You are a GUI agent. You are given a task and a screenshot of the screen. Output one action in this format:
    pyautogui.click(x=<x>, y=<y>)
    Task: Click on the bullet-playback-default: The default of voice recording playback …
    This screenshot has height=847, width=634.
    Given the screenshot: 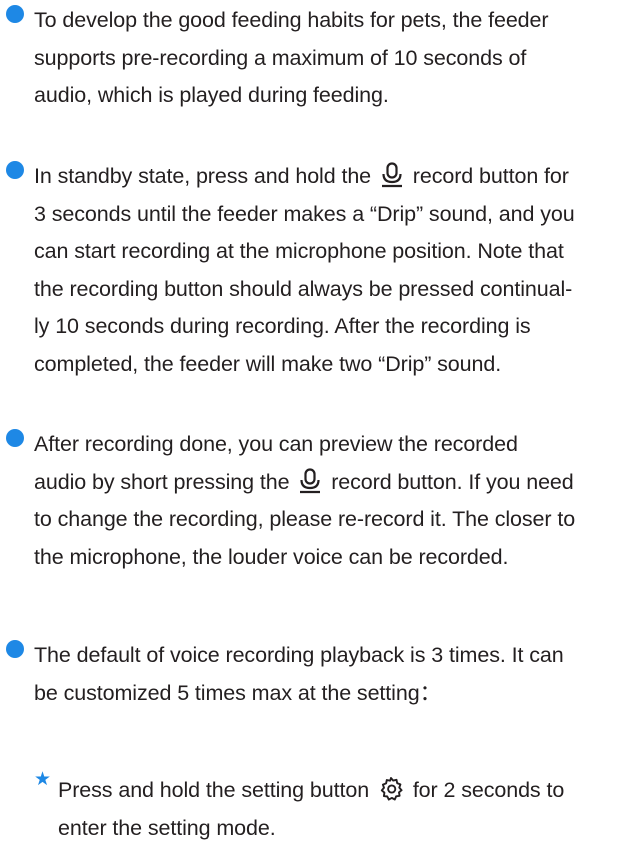 What is the action you would take?
    pyautogui.click(x=319, y=674)
    